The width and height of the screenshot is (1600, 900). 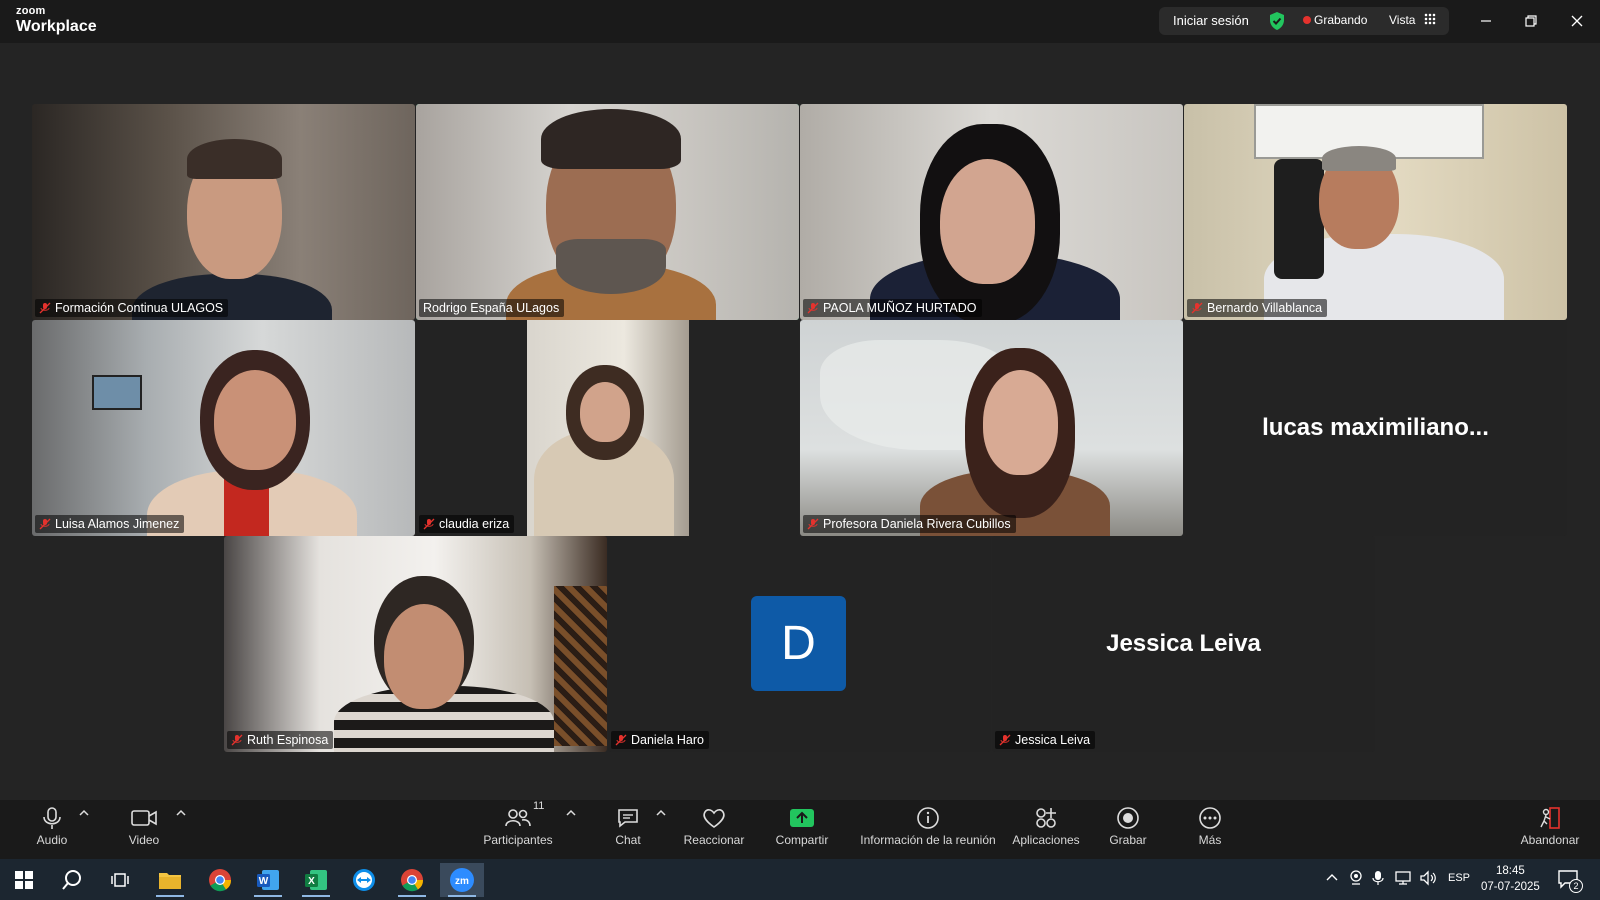 What do you see at coordinates (802, 818) in the screenshot?
I see `share-screen-icon` at bounding box center [802, 818].